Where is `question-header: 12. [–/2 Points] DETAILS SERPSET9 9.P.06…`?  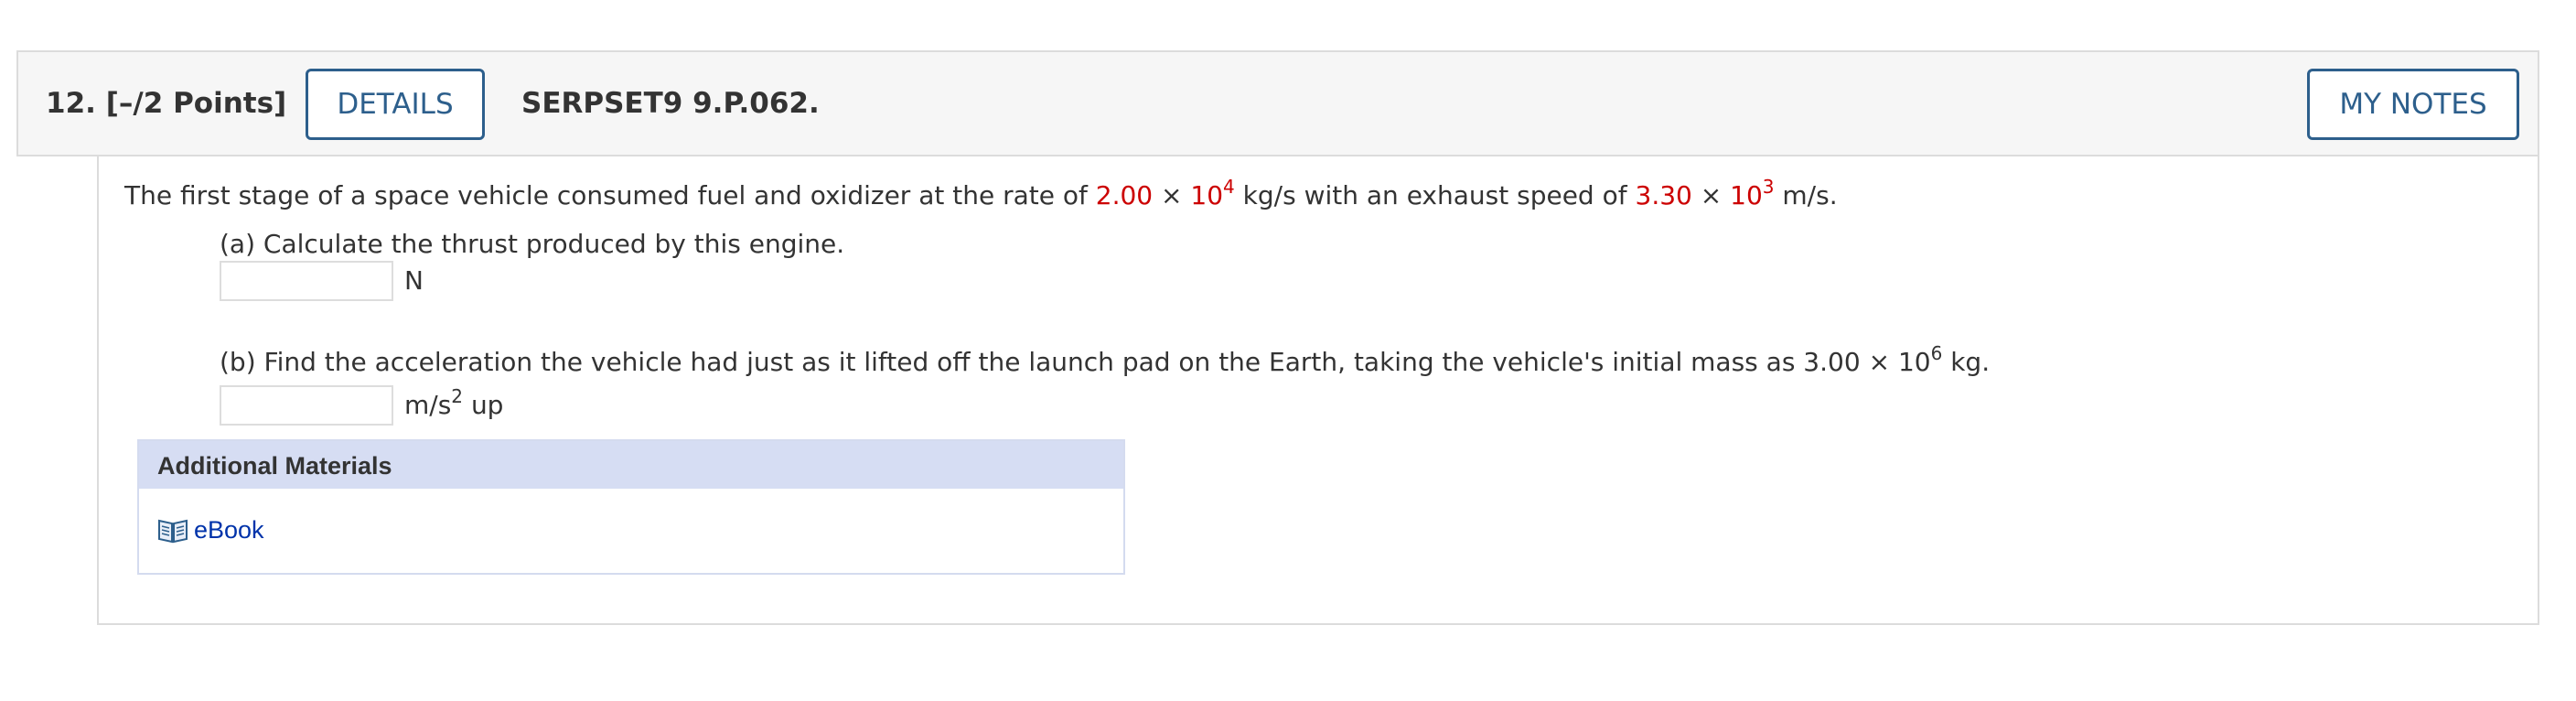 question-header: 12. [–/2 Points] DETAILS SERPSET9 9.P.06… is located at coordinates (1277, 103).